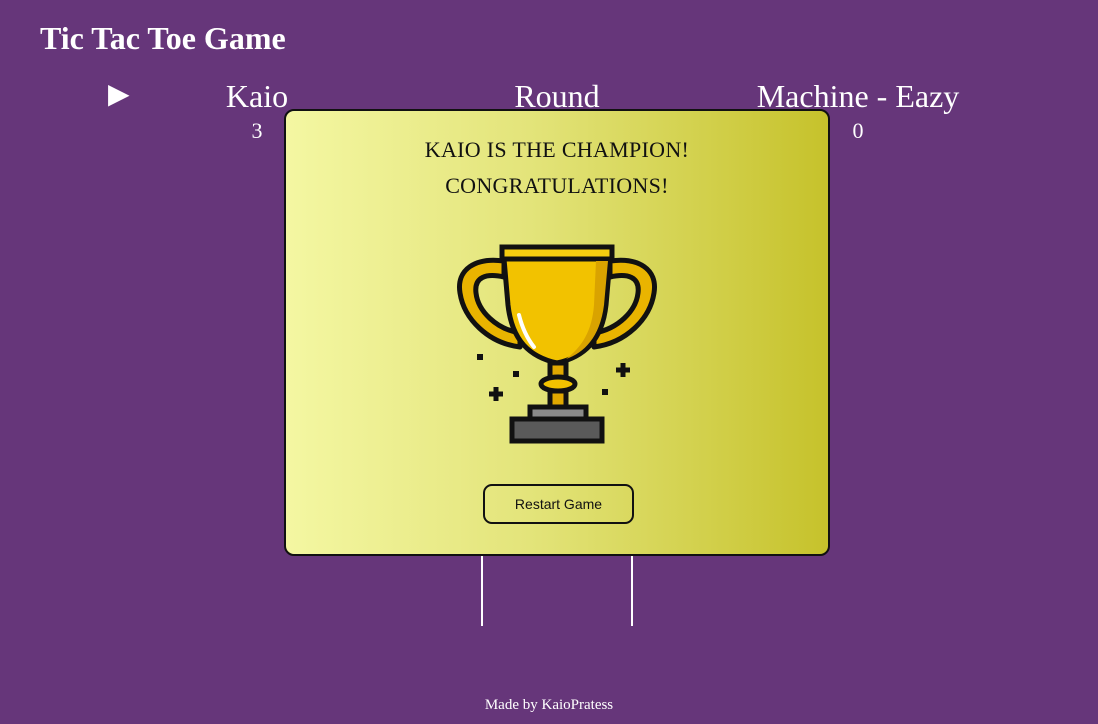 This screenshot has height=724, width=1098. Describe the element at coordinates (557, 344) in the screenshot. I see `trophy-icon` at that location.